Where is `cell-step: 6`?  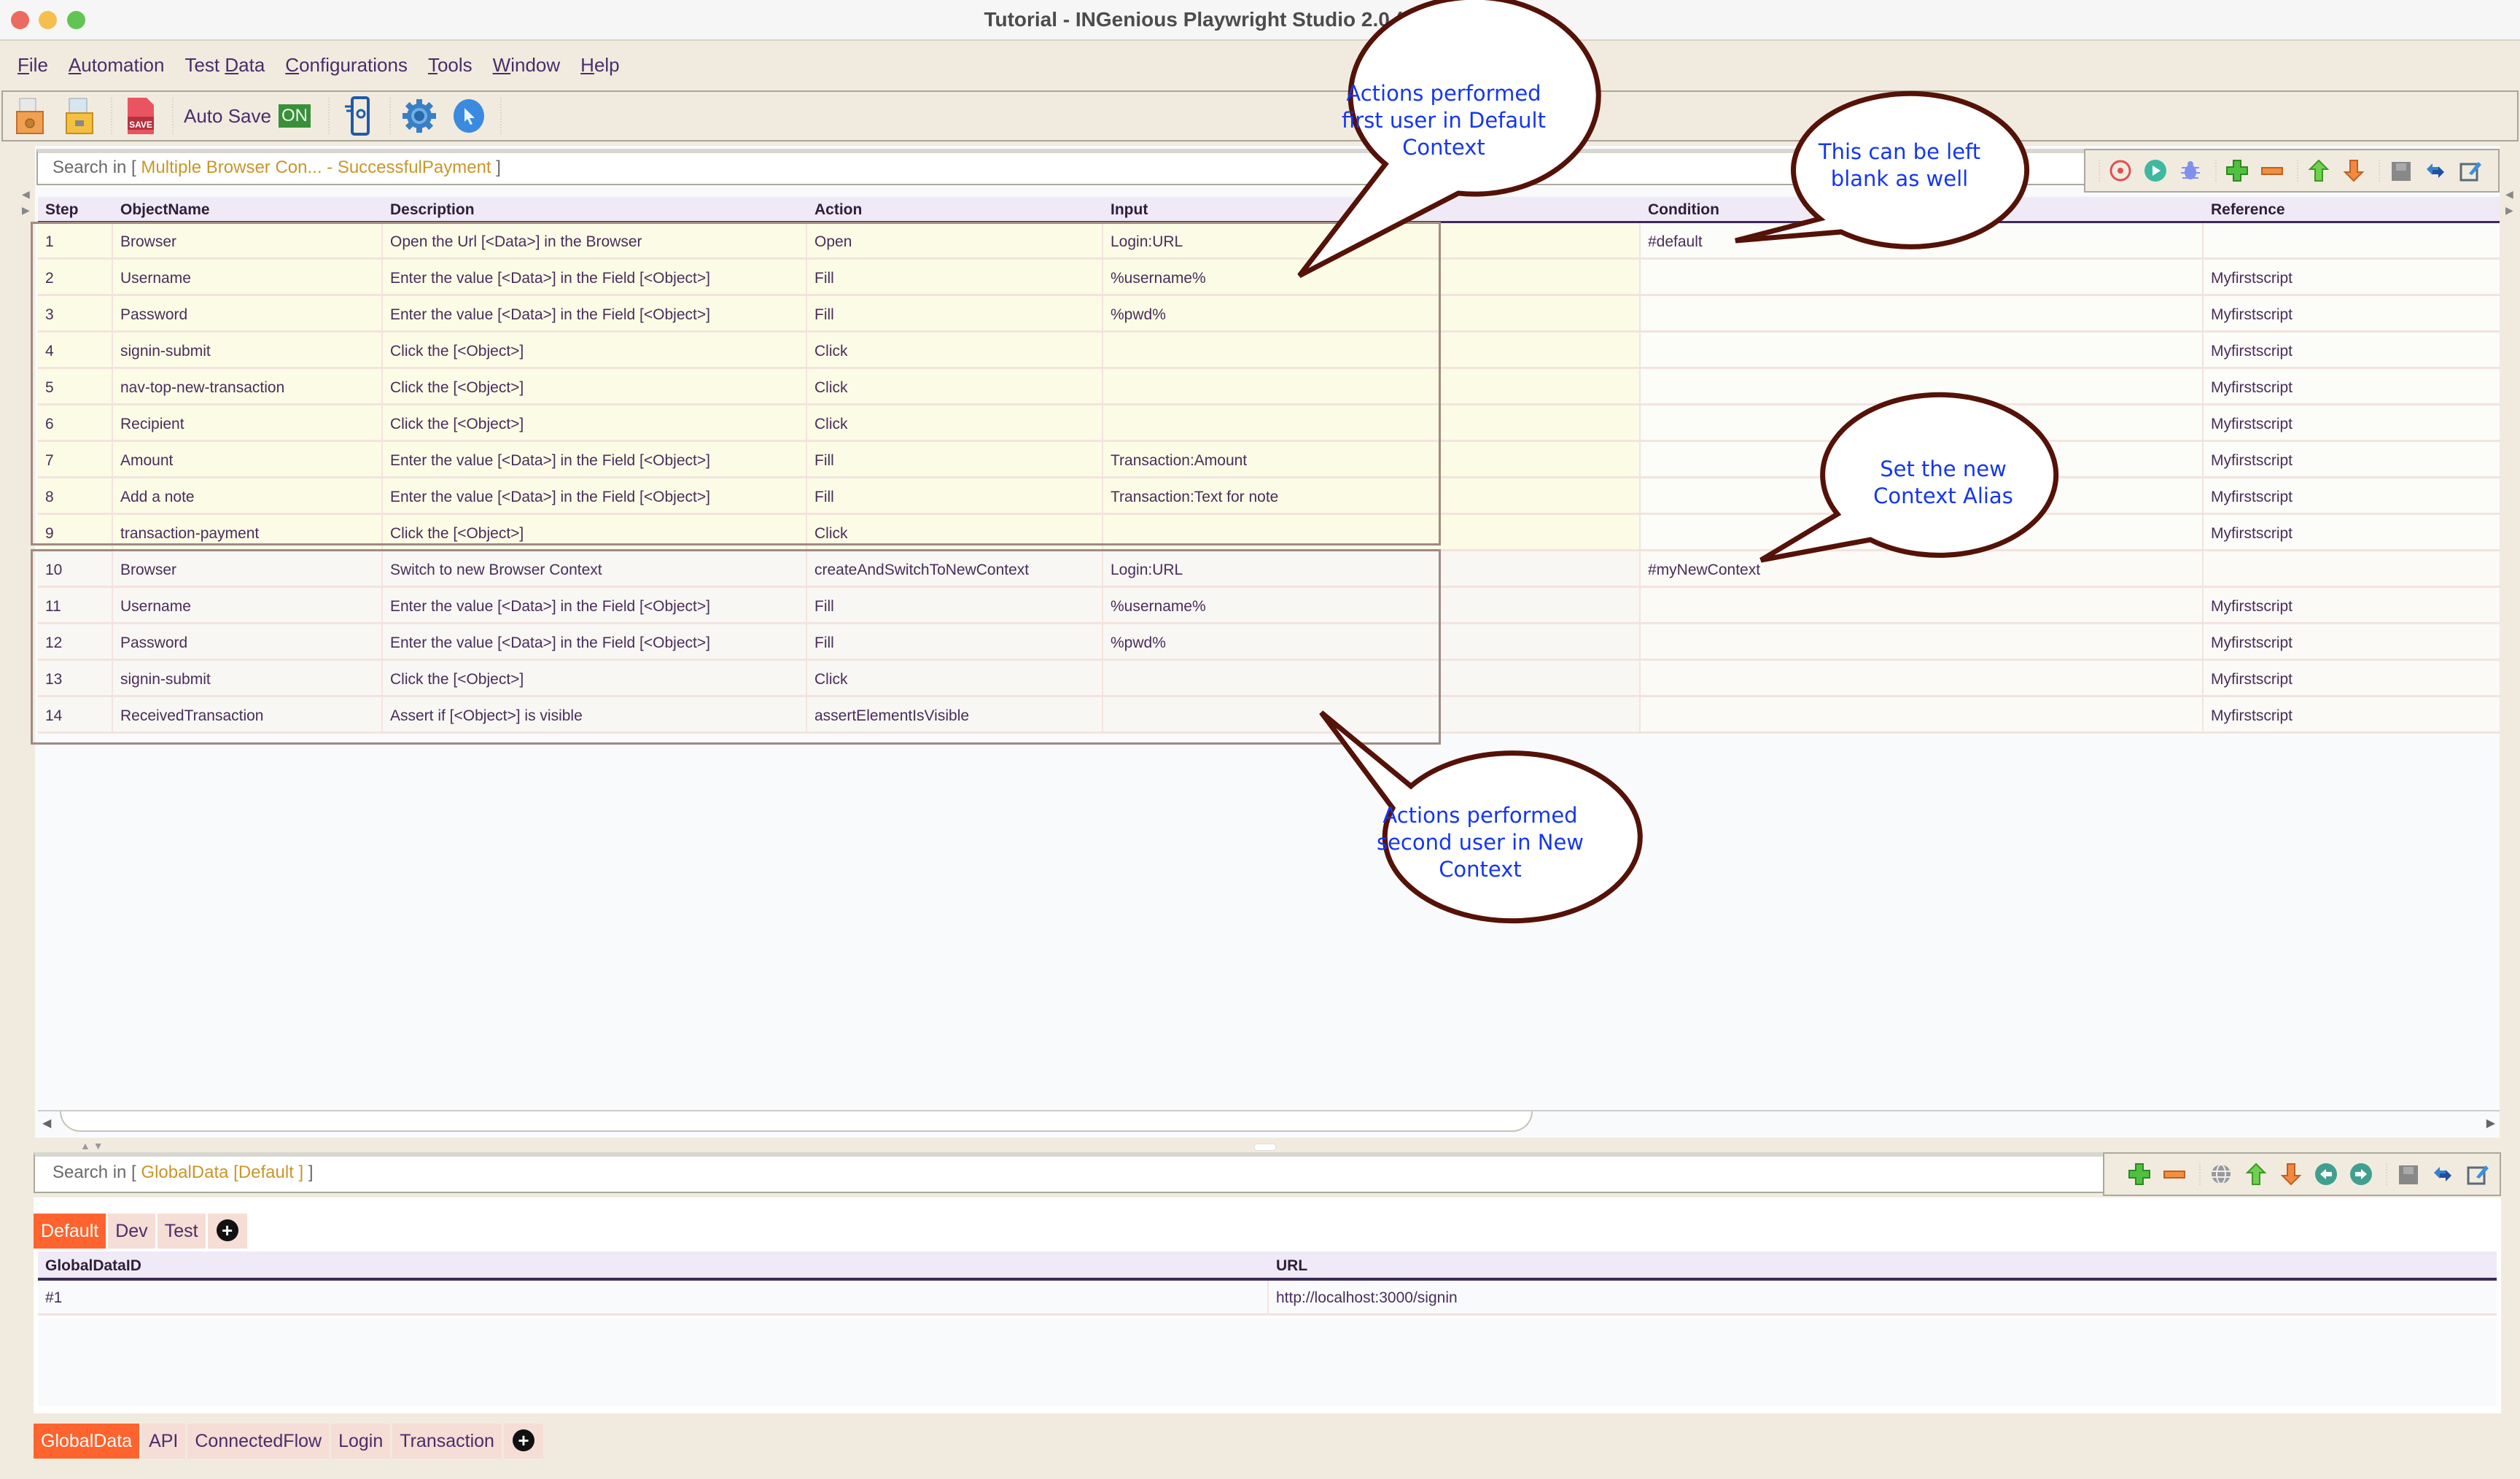
cell-step: 6 is located at coordinates (75, 422).